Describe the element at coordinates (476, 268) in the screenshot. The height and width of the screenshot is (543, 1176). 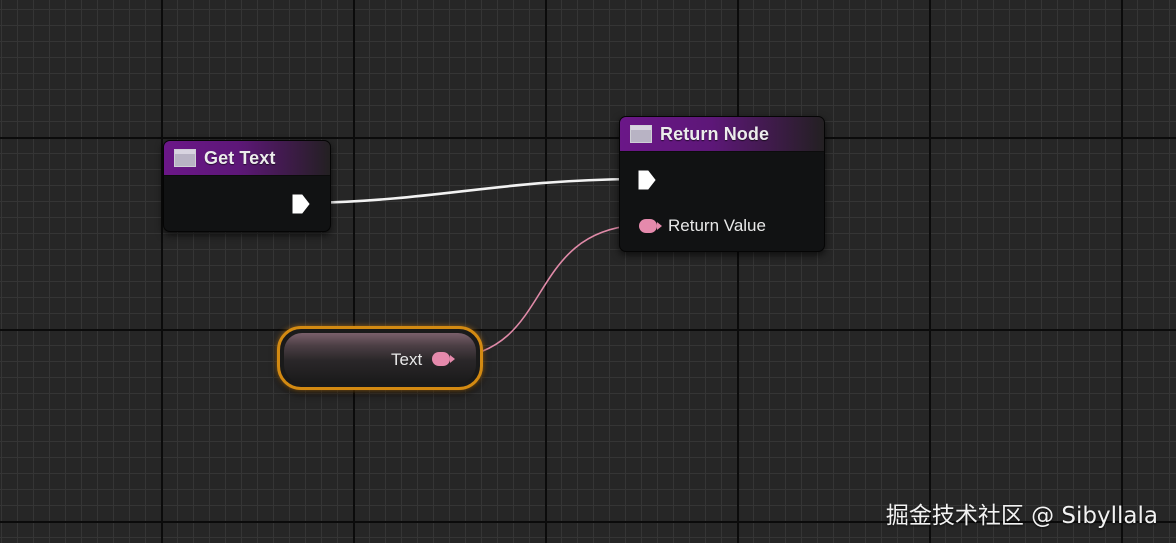
I see `connection-wires` at that location.